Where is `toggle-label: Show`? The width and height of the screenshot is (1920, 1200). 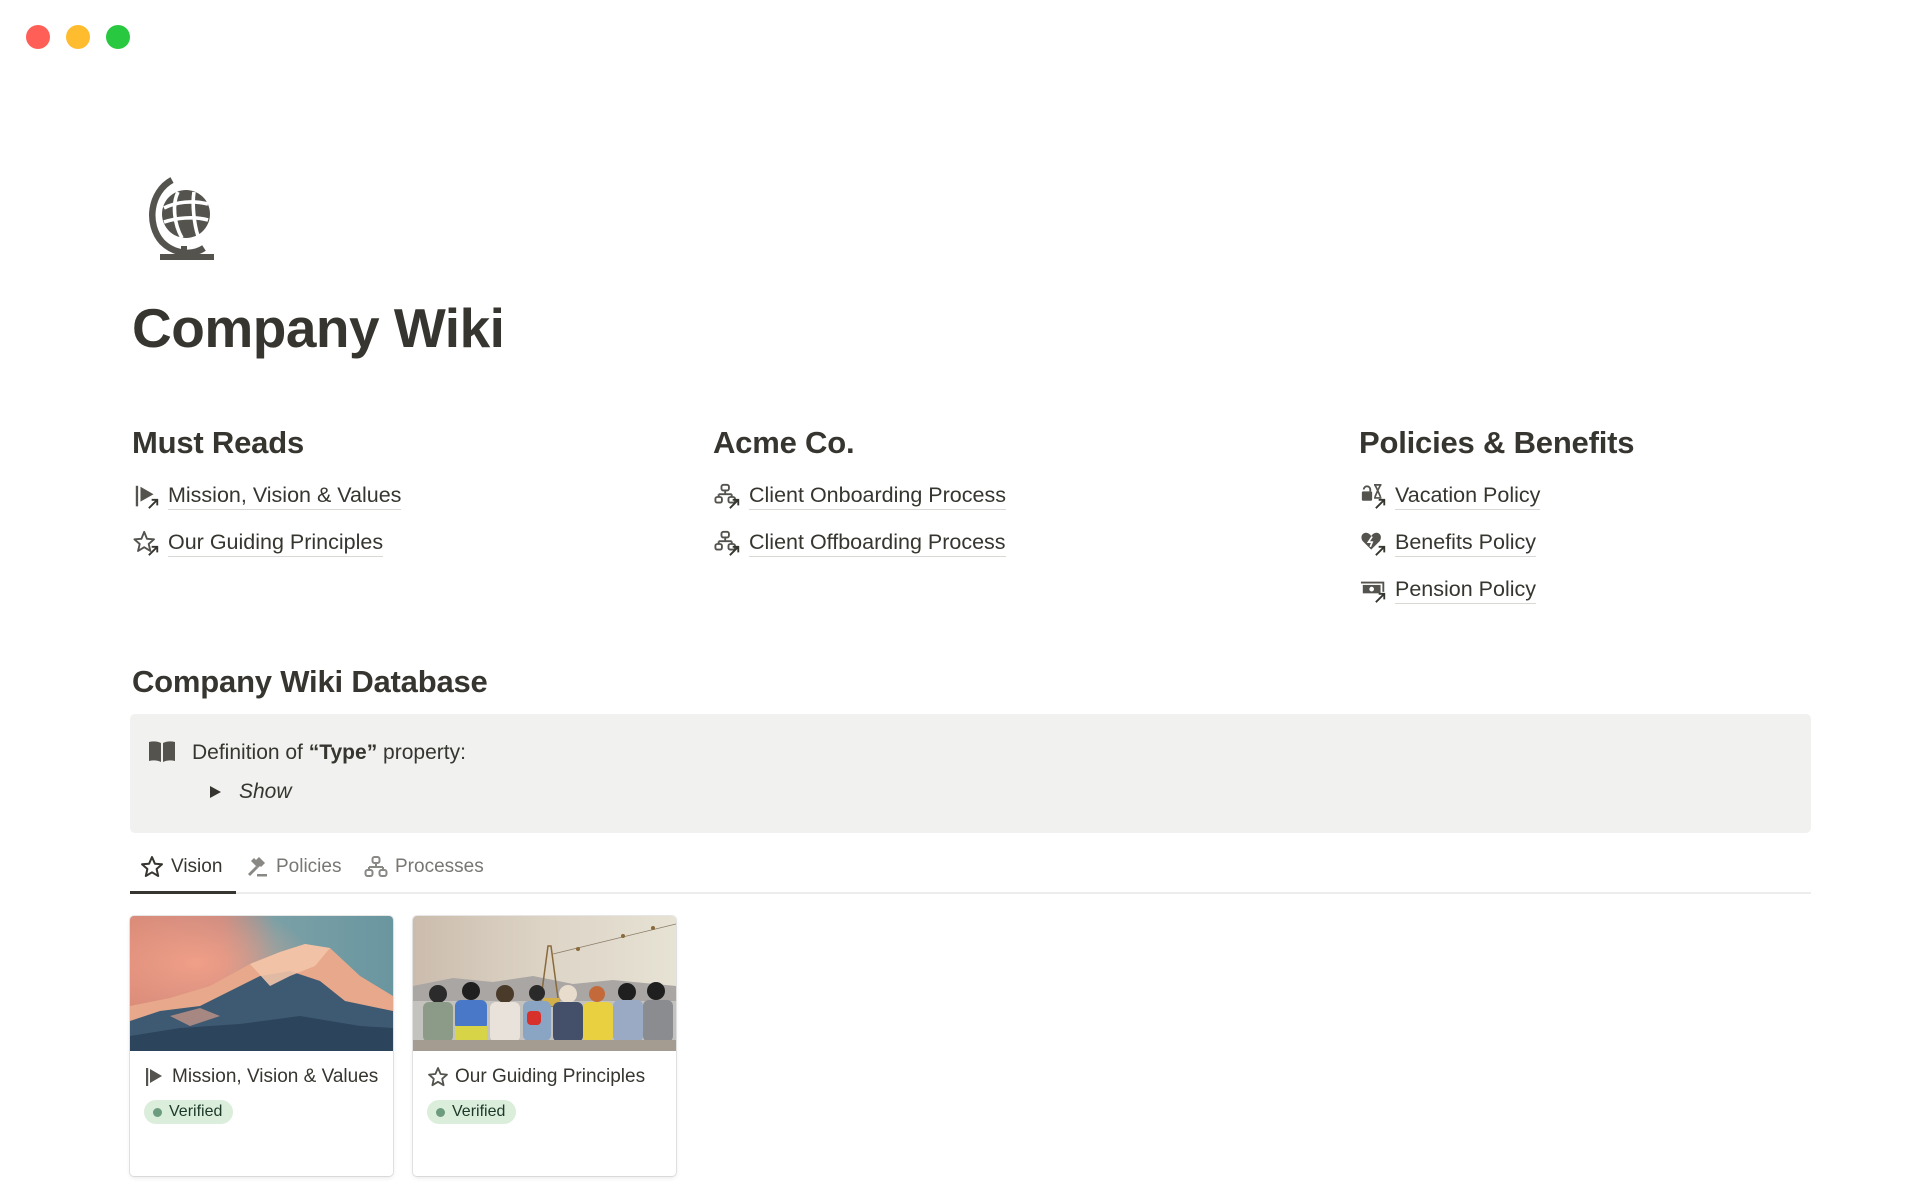
toggle-label: Show is located at coordinates (265, 792).